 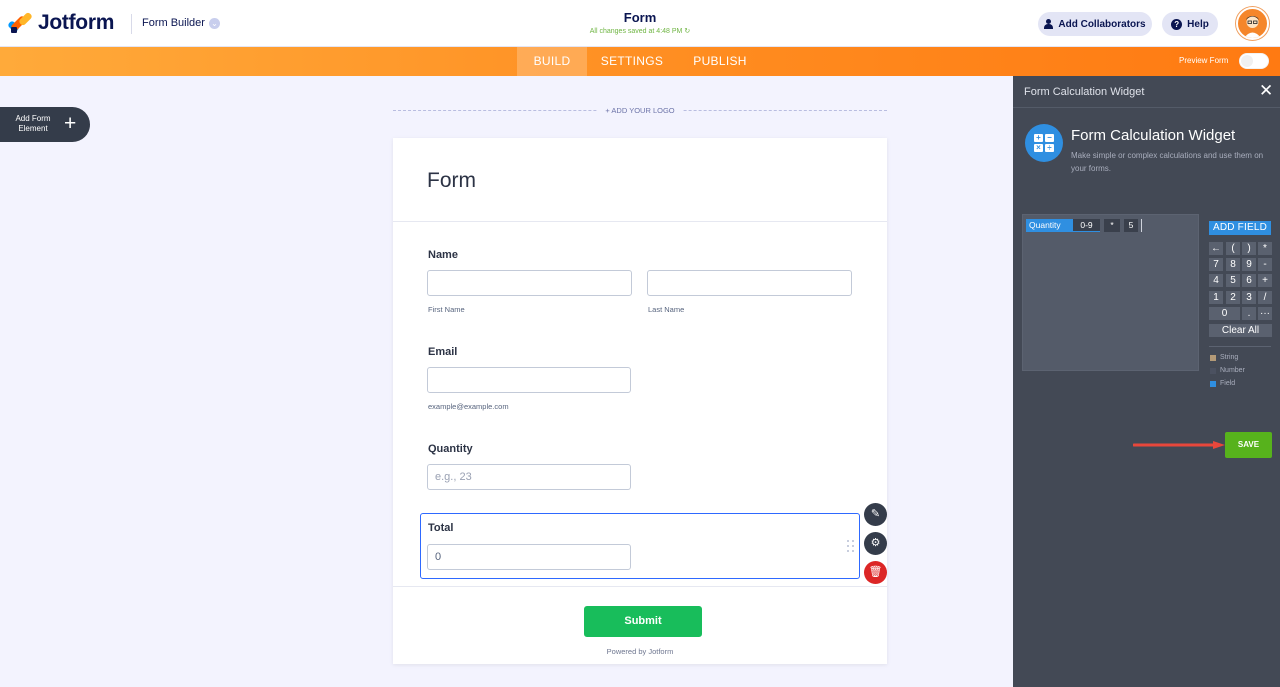 I want to click on formula-number-chip: 5, so click(x=1131, y=225).